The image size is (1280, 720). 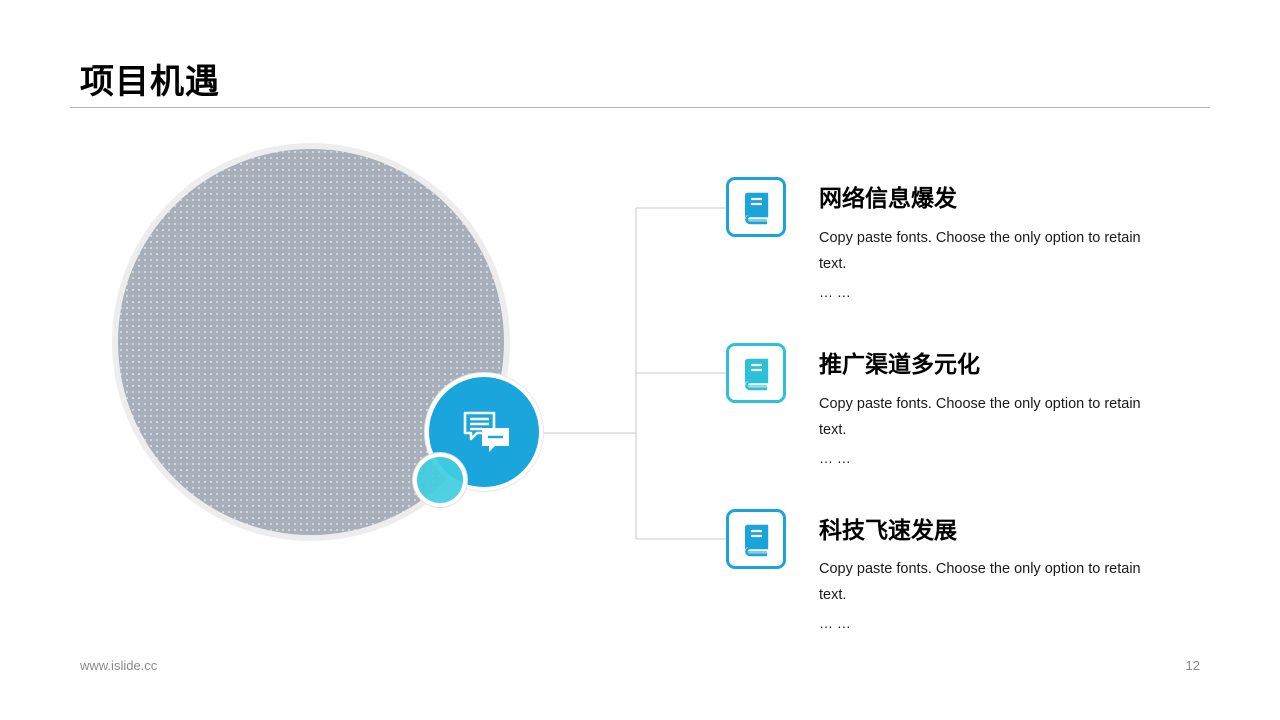 I want to click on title-divider, so click(x=640, y=107).